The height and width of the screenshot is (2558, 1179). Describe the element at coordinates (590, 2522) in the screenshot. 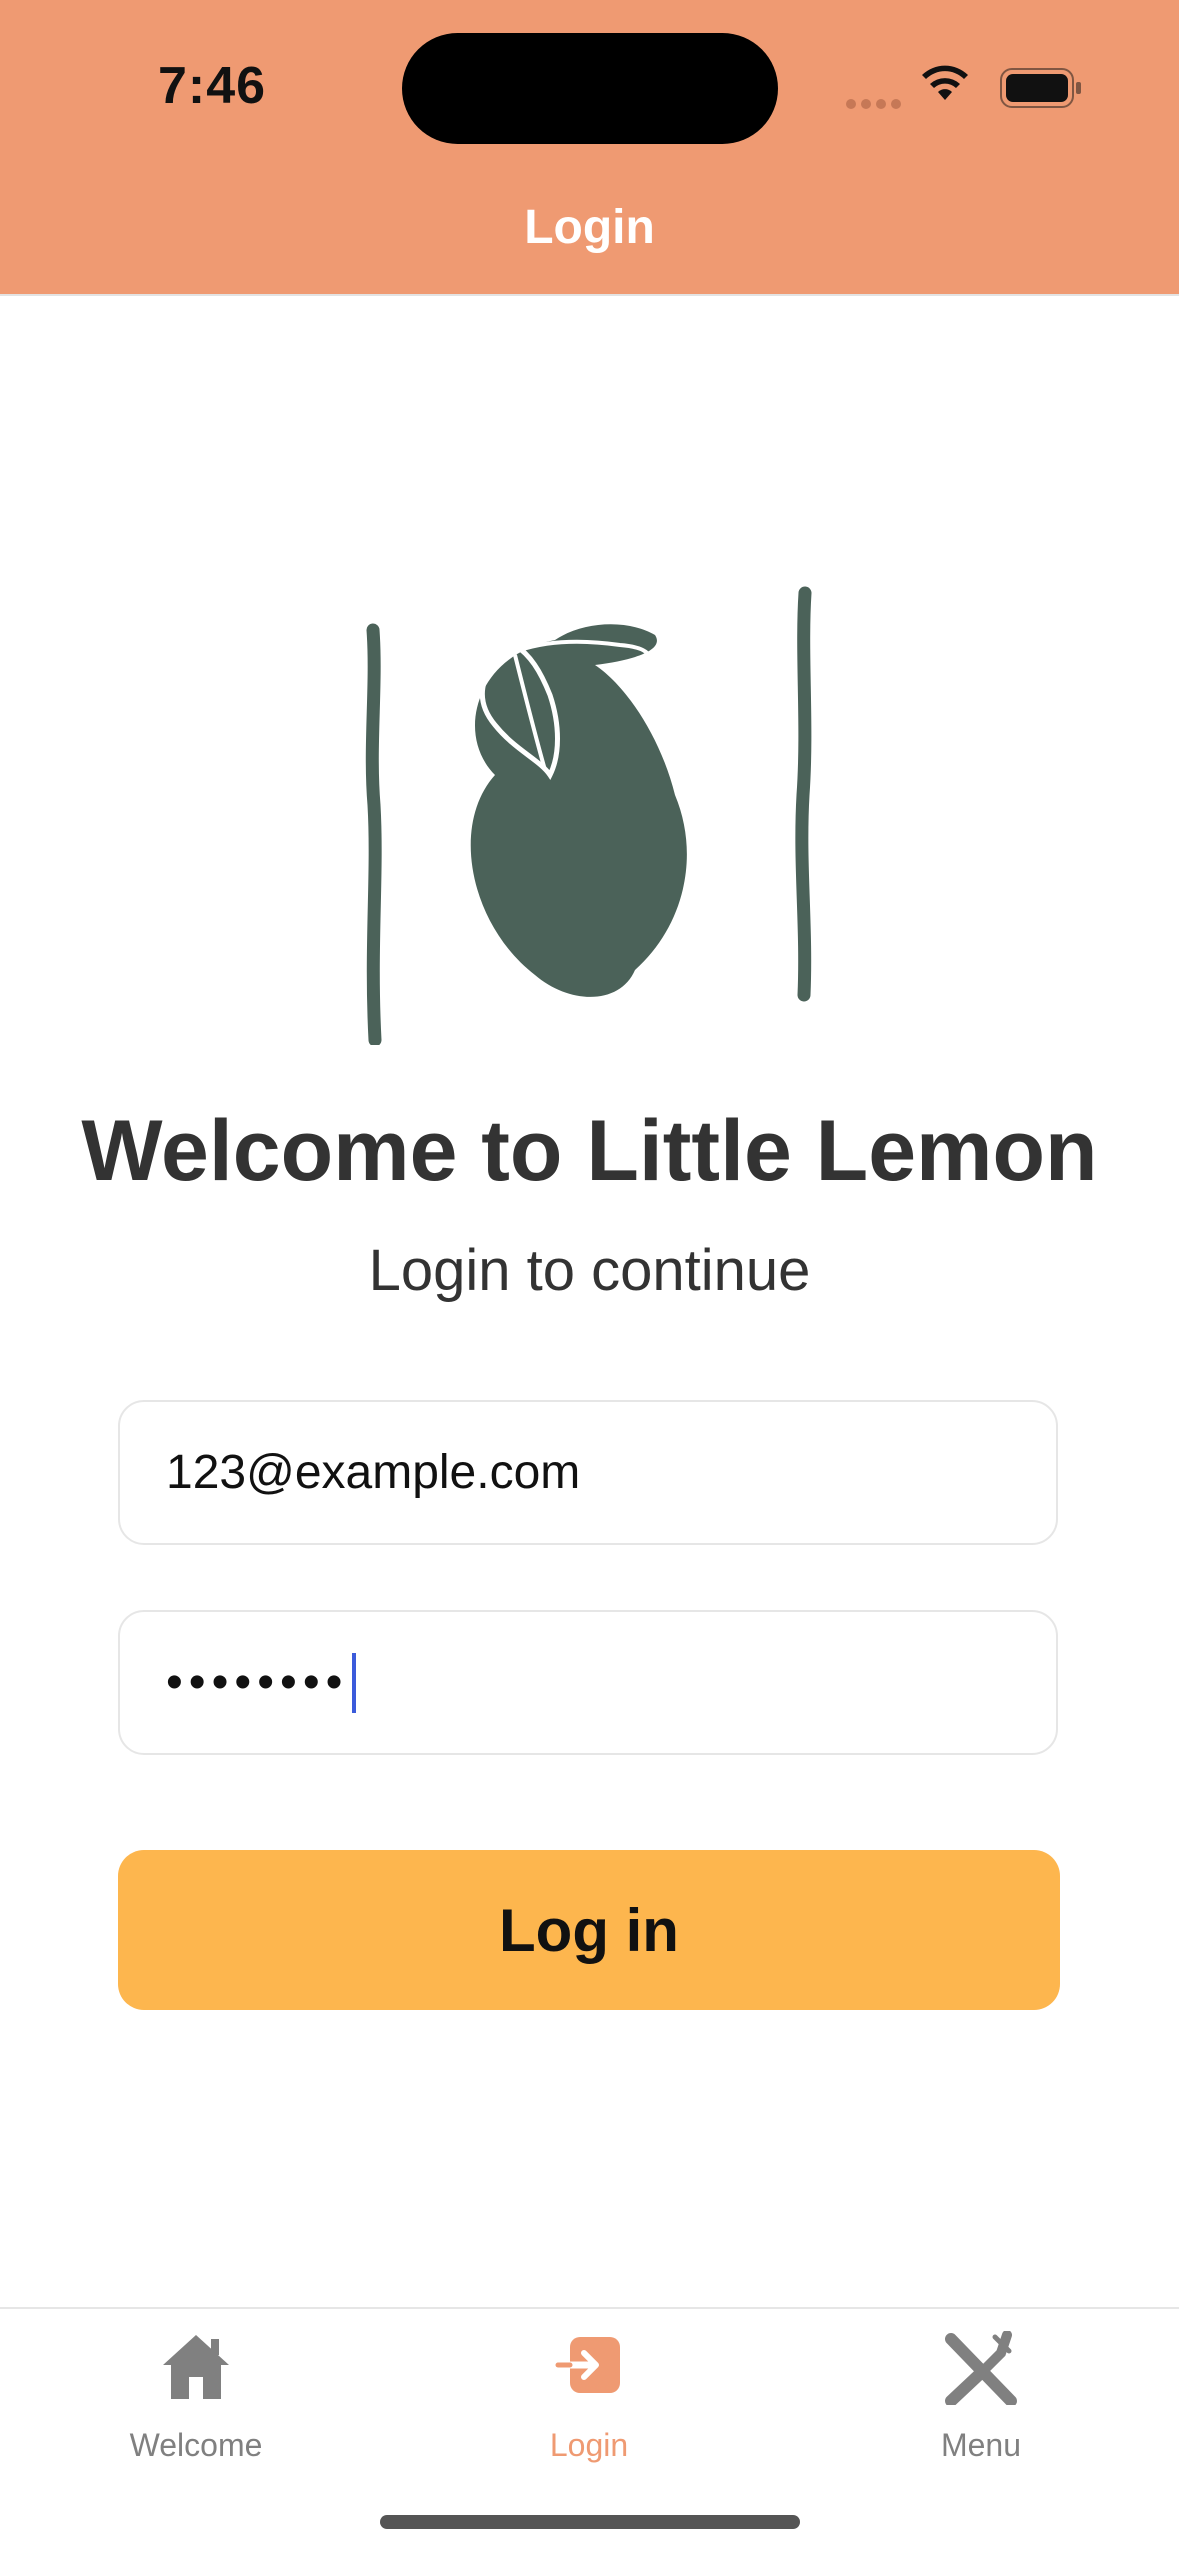

I see `home-indicator` at that location.